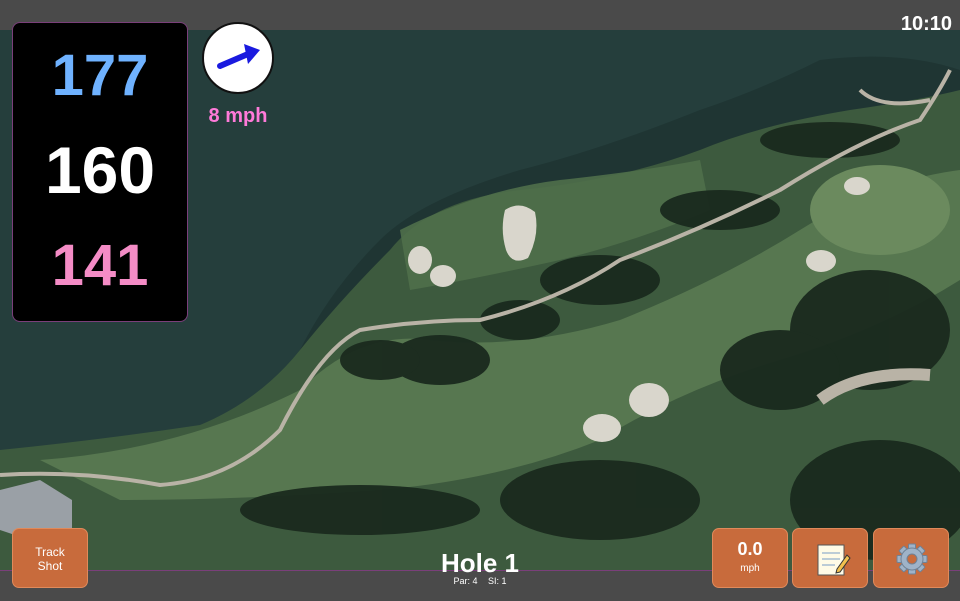 The image size is (960, 601). I want to click on speed-unit: mph, so click(750, 568).